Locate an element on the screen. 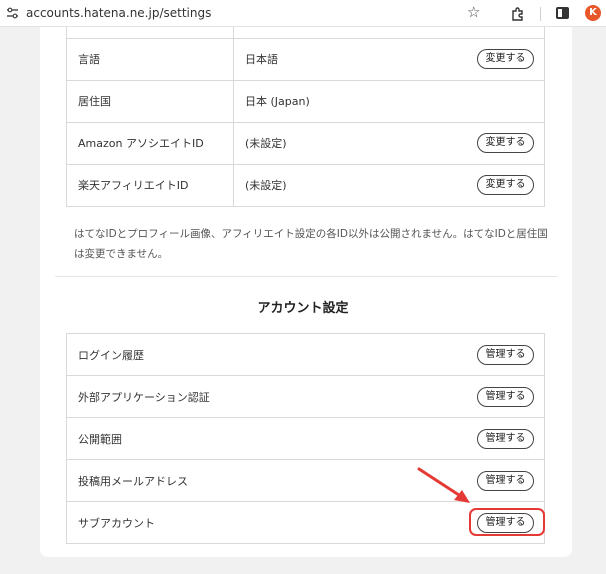  table-row-country: 居住国 日本 (Japan) is located at coordinates (305, 101).